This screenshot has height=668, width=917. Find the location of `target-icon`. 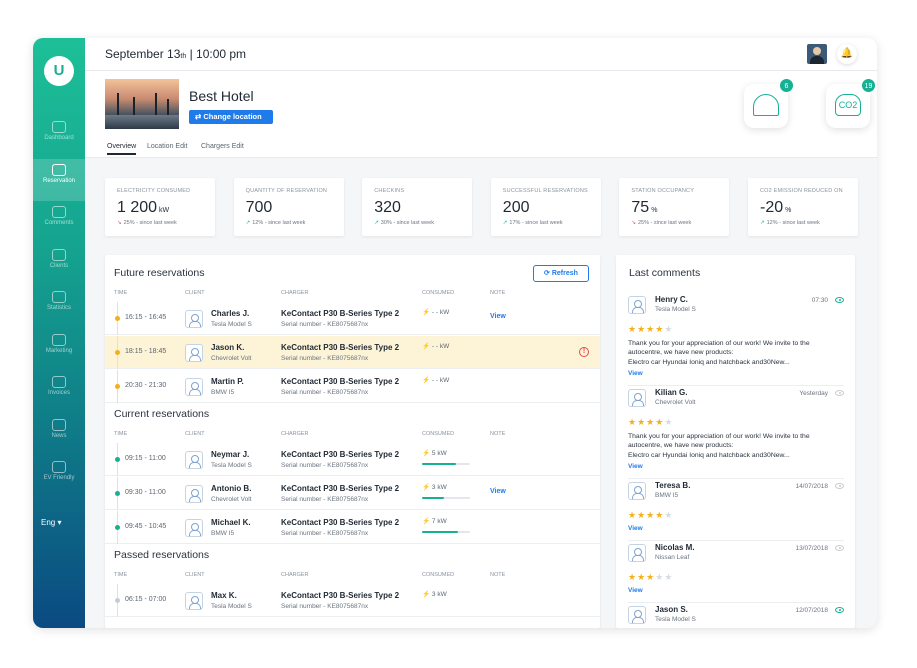

target-icon is located at coordinates (59, 339).